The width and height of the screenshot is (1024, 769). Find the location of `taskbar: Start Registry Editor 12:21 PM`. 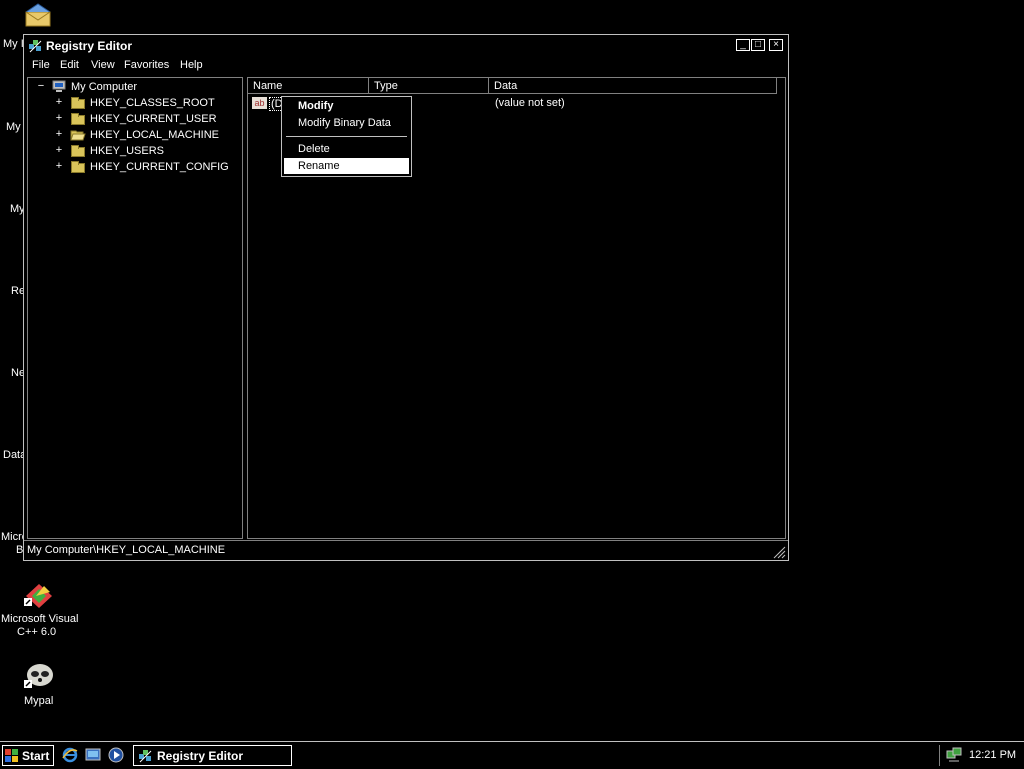

taskbar: Start Registry Editor 12:21 PM is located at coordinates (512, 755).